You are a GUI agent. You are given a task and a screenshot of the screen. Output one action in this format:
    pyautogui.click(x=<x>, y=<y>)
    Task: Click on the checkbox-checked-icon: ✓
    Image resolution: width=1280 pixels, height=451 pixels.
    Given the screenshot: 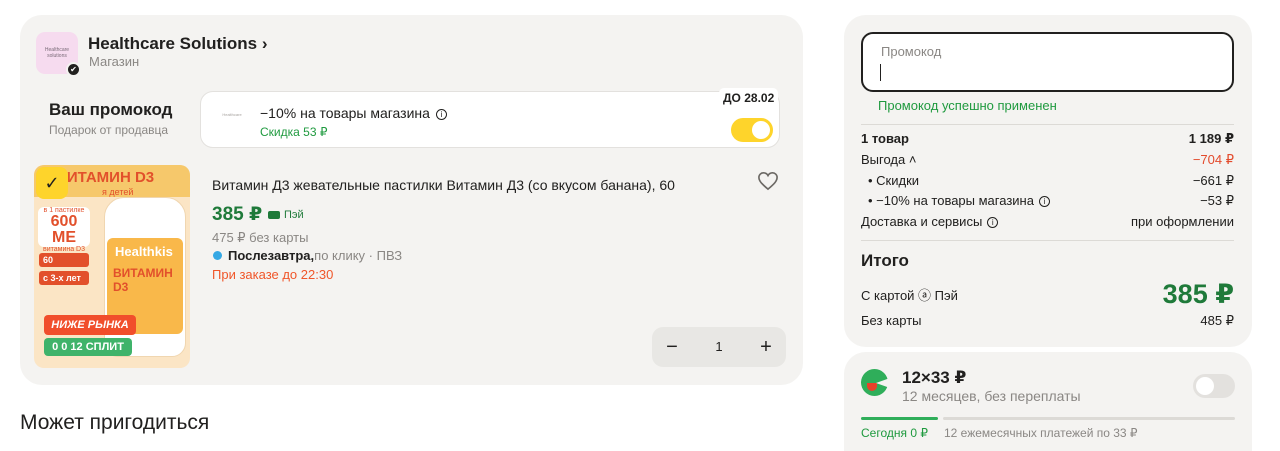 What is the action you would take?
    pyautogui.click(x=52, y=183)
    